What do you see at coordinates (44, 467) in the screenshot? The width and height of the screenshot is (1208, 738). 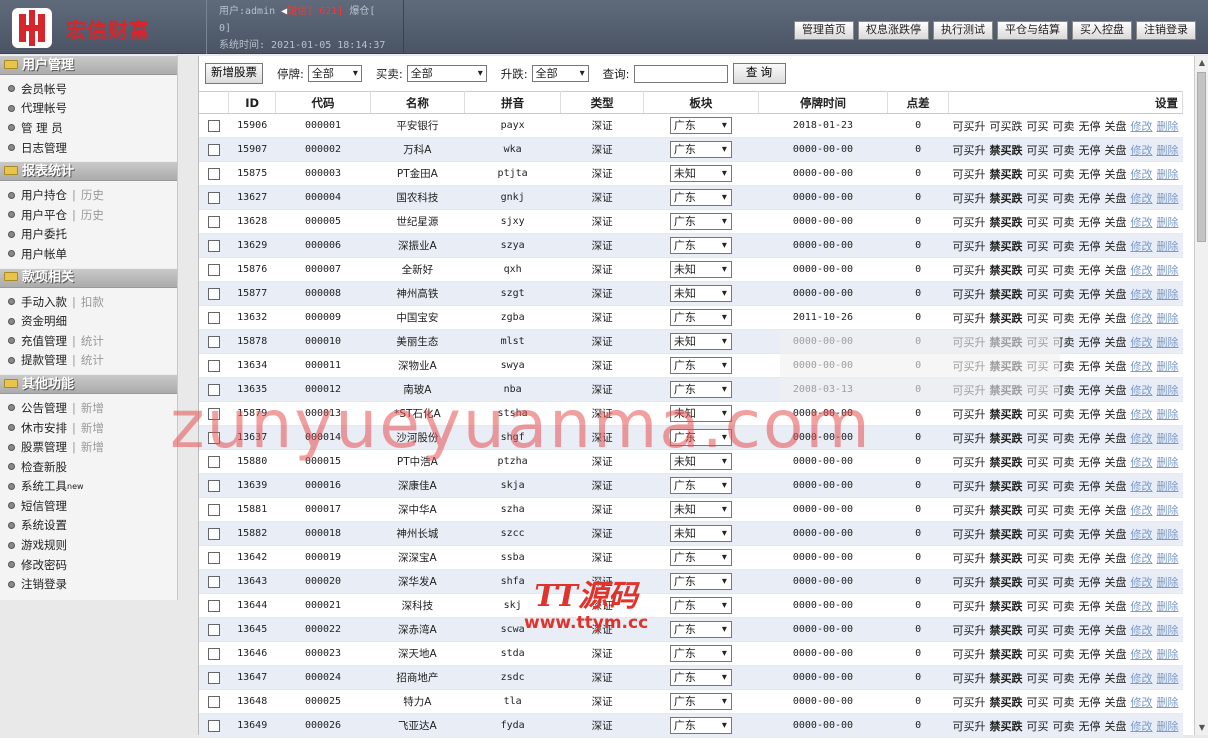 I see `sidebar-item-label: 检查新股` at bounding box center [44, 467].